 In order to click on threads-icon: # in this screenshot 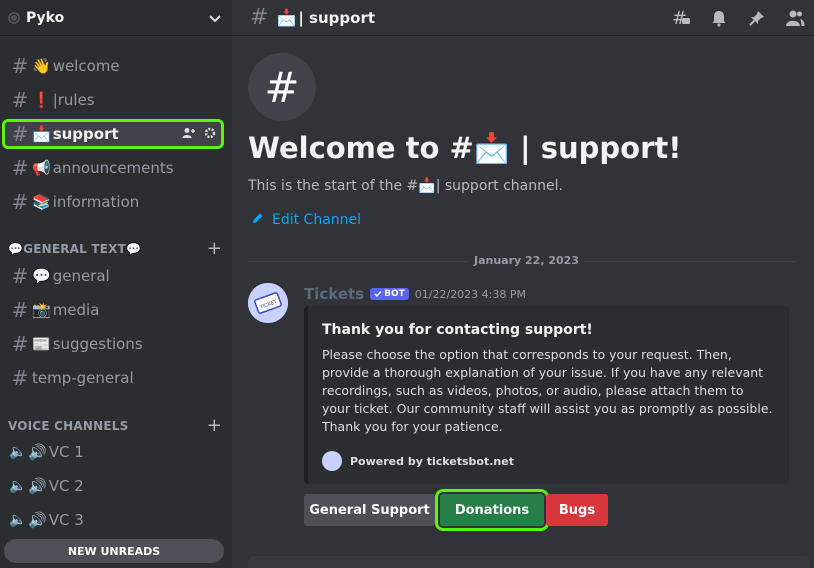, I will do `click(681, 18)`.